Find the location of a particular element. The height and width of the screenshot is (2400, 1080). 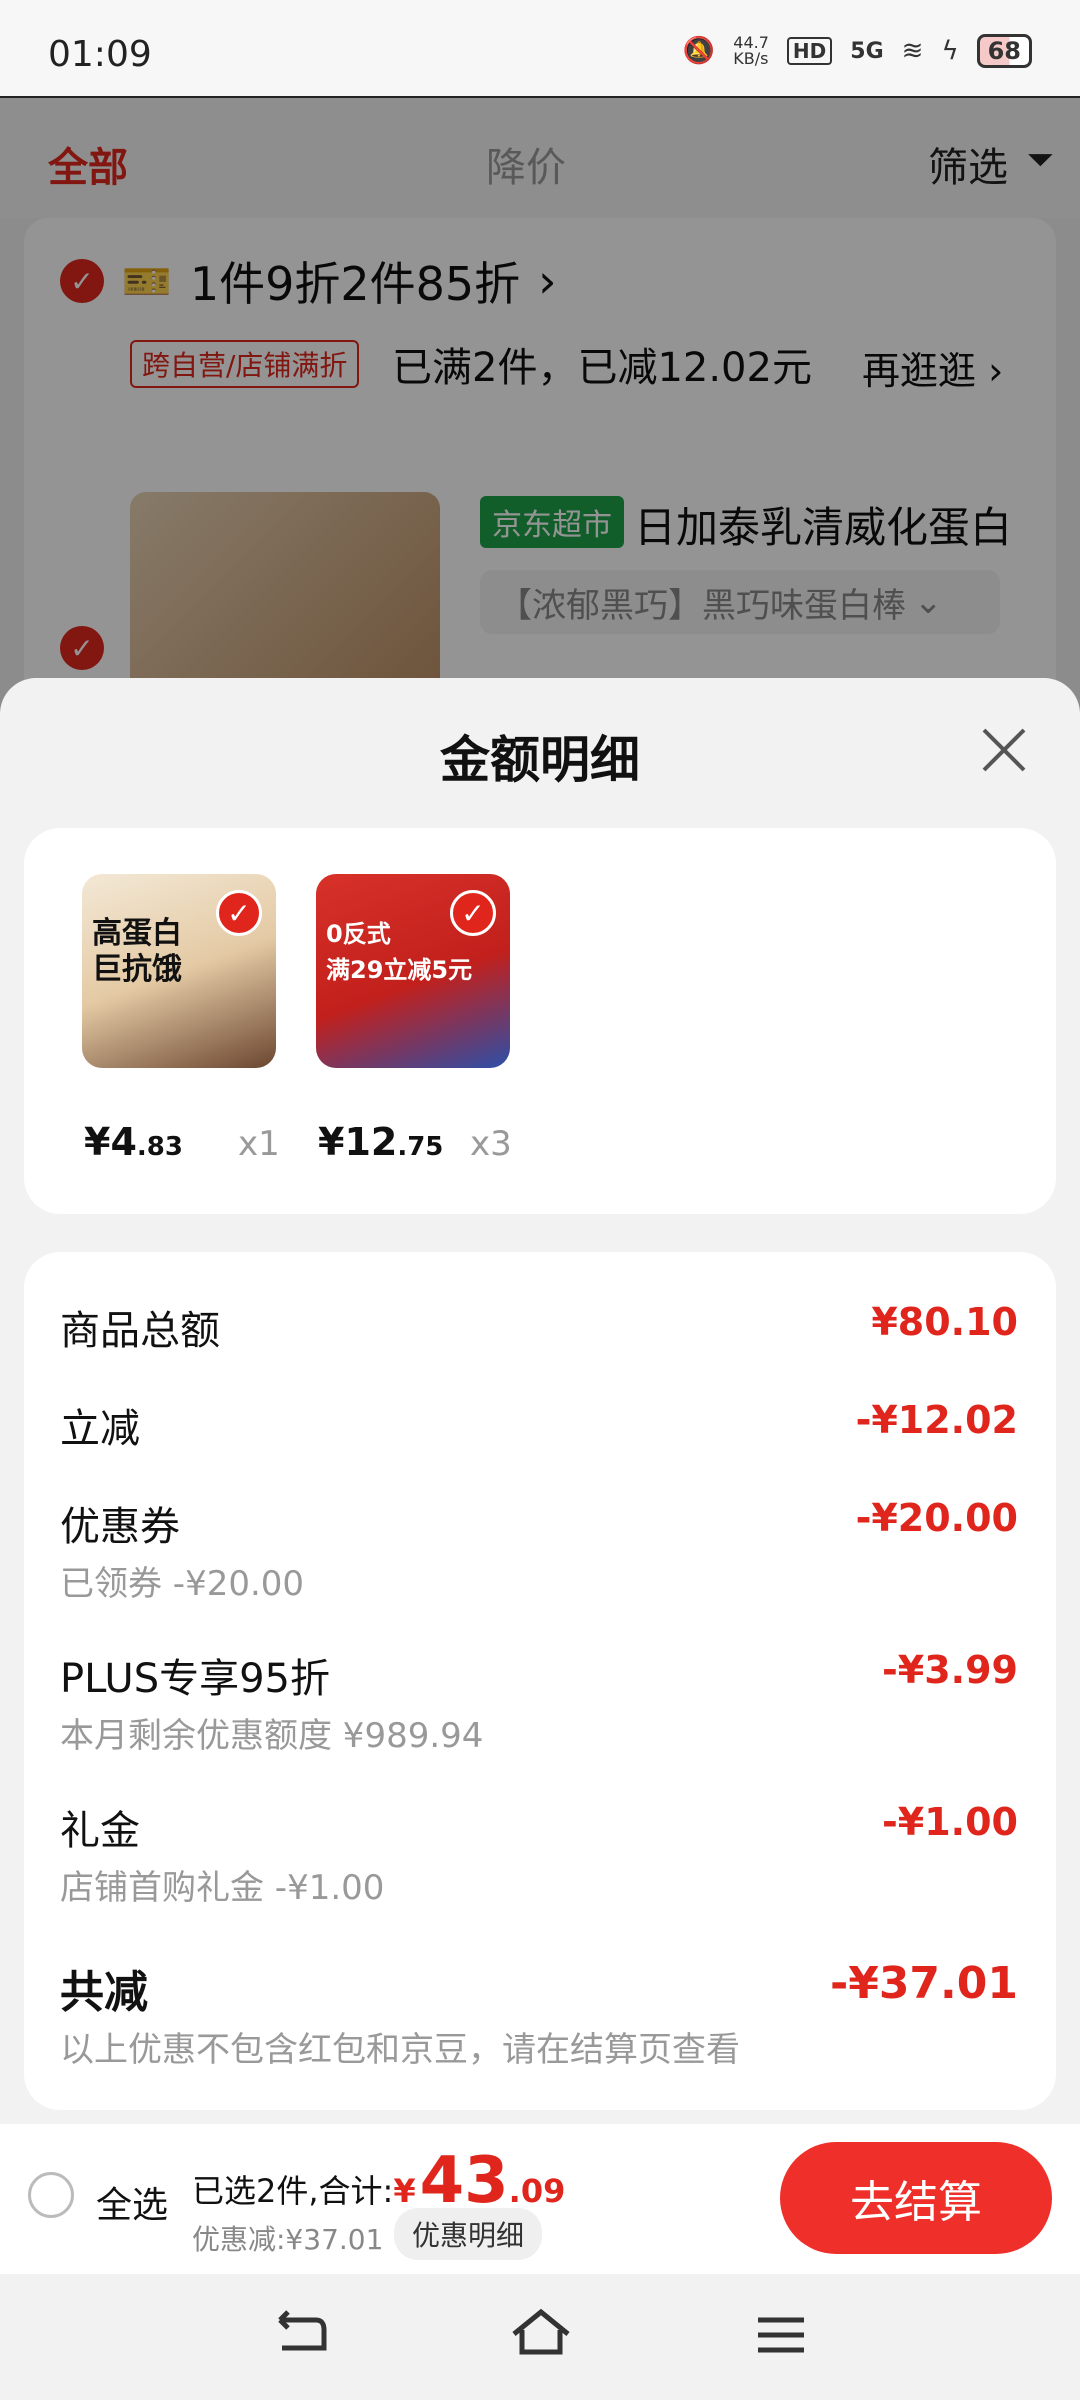

status-icons: 🔕 44.7 KB/s HD 5G ≋ ϟ 68 is located at coordinates (857, 51).